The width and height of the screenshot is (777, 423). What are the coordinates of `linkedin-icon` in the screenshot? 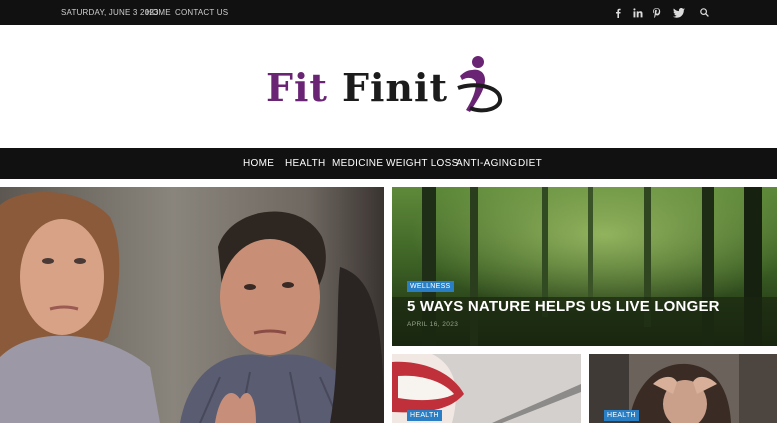 It's located at (638, 12).